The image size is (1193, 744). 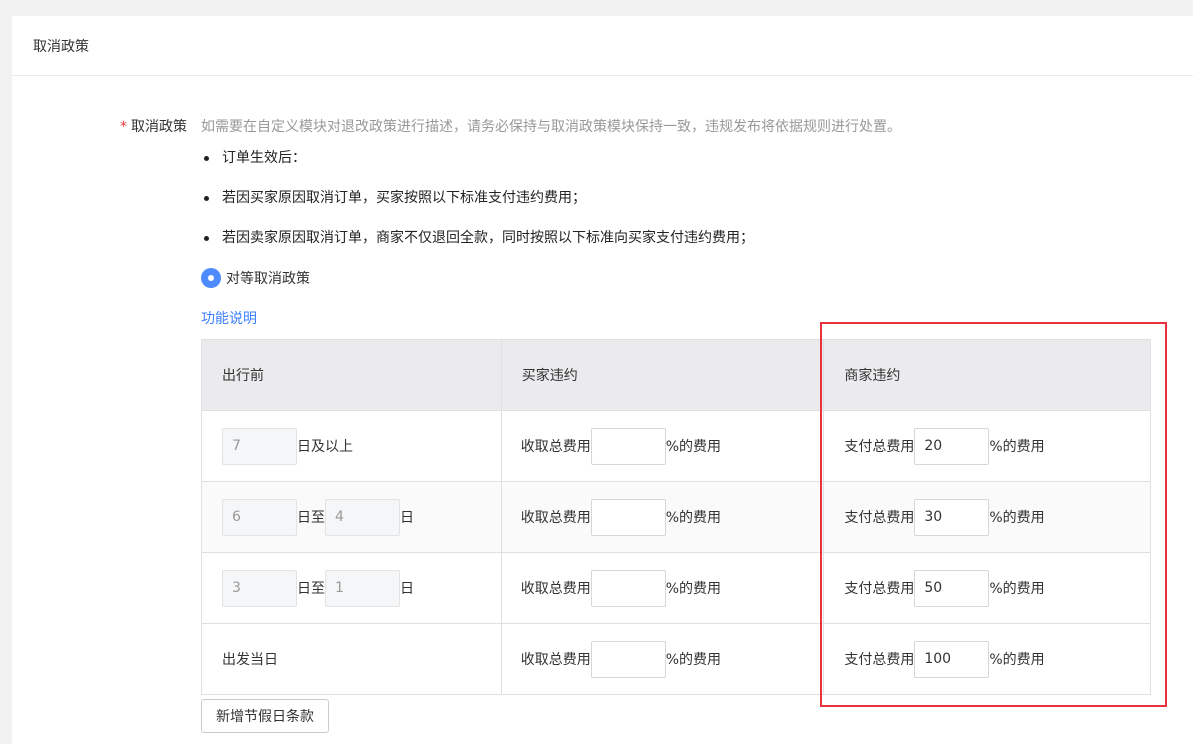 What do you see at coordinates (602, 46) in the screenshot?
I see `card-title: 取消政策` at bounding box center [602, 46].